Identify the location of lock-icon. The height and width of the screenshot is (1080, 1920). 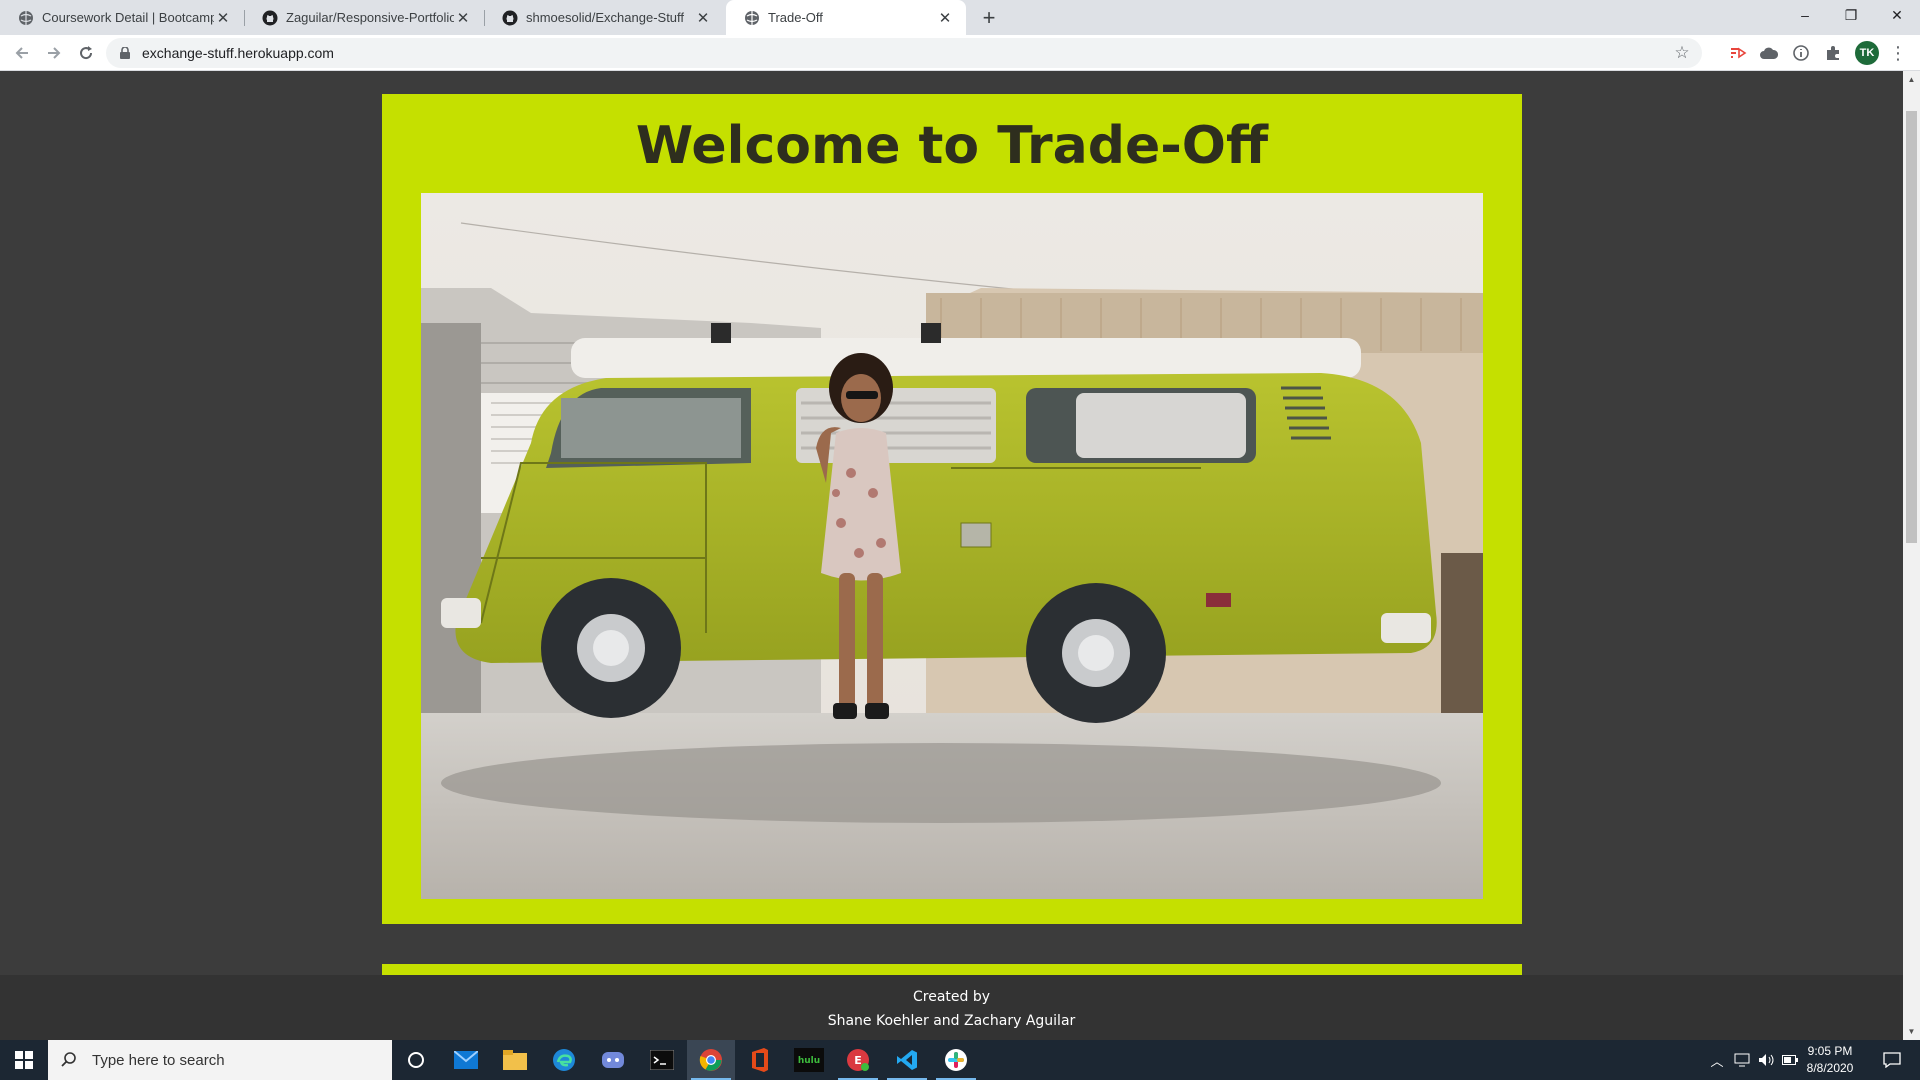
(125, 53).